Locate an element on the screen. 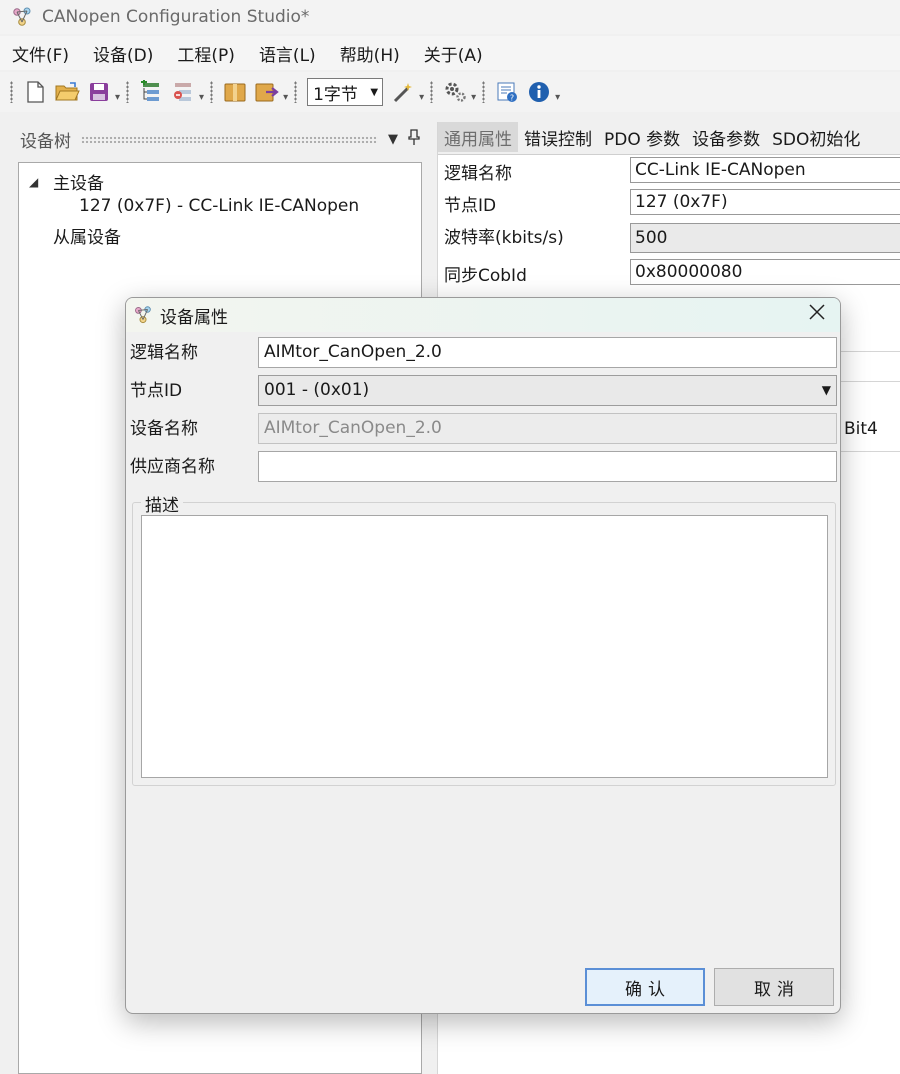 The width and height of the screenshot is (900, 1074). tree-node-master-device: 127 (0x7F) - CC-Link IE-CANopen is located at coordinates (219, 206).